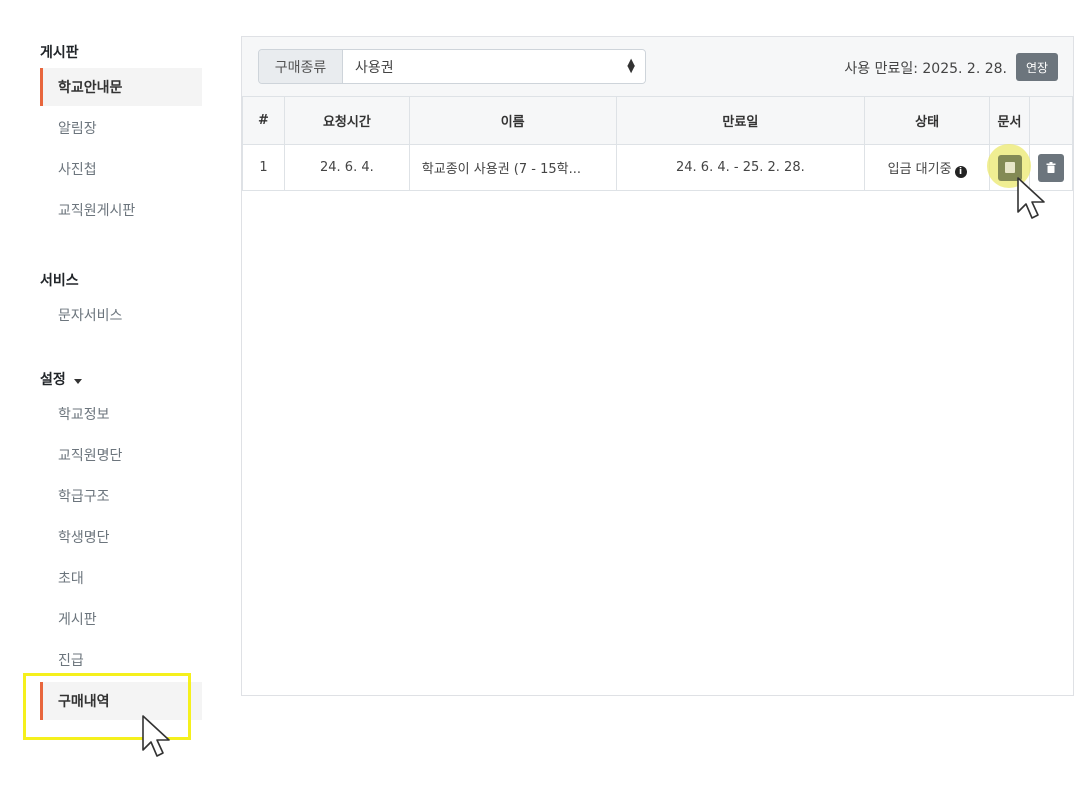 Image resolution: width=1084 pixels, height=799 pixels. I want to click on col-header-actions, so click(1051, 120).